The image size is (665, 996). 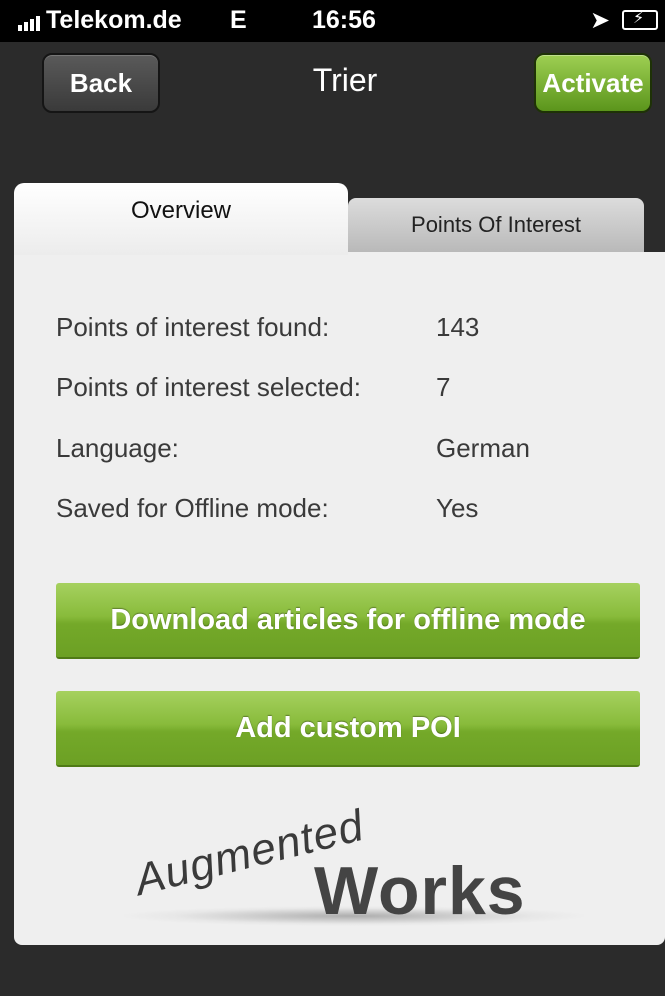 What do you see at coordinates (443, 387) in the screenshot?
I see `poi-selected-value: 7` at bounding box center [443, 387].